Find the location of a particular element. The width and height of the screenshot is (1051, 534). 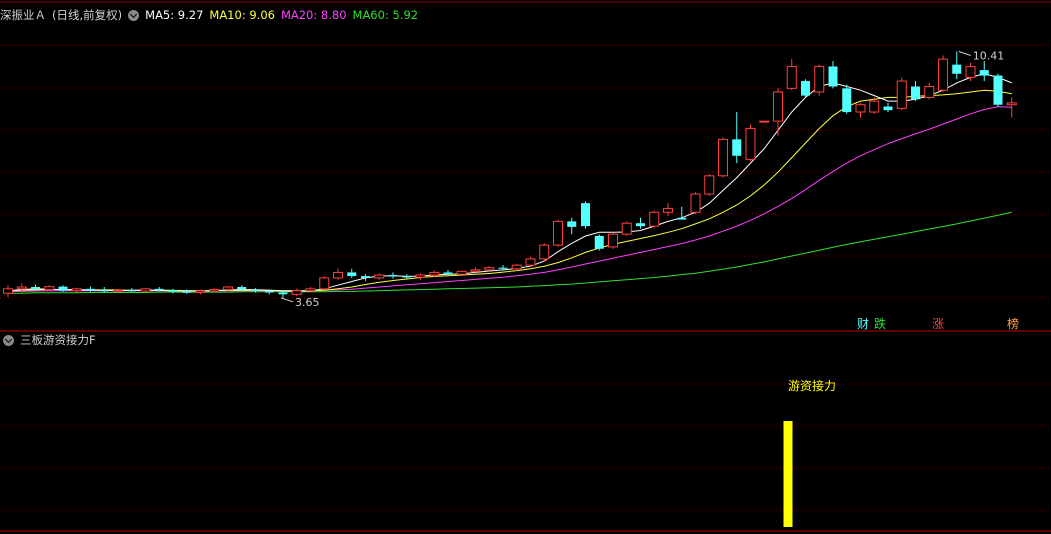

max-pointer is located at coordinates (964, 53).